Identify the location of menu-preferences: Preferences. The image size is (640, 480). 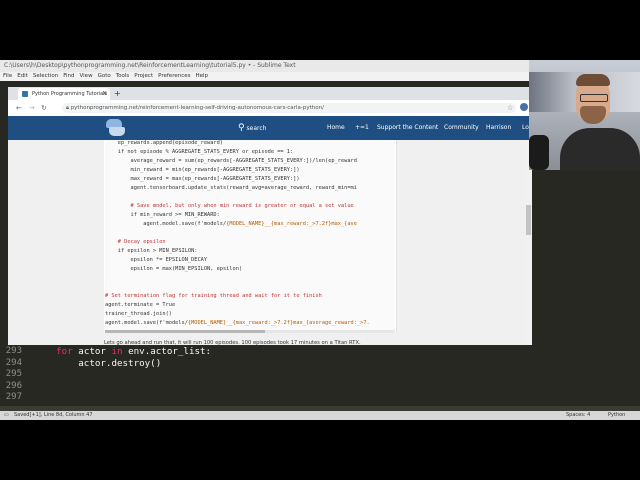
(174, 76).